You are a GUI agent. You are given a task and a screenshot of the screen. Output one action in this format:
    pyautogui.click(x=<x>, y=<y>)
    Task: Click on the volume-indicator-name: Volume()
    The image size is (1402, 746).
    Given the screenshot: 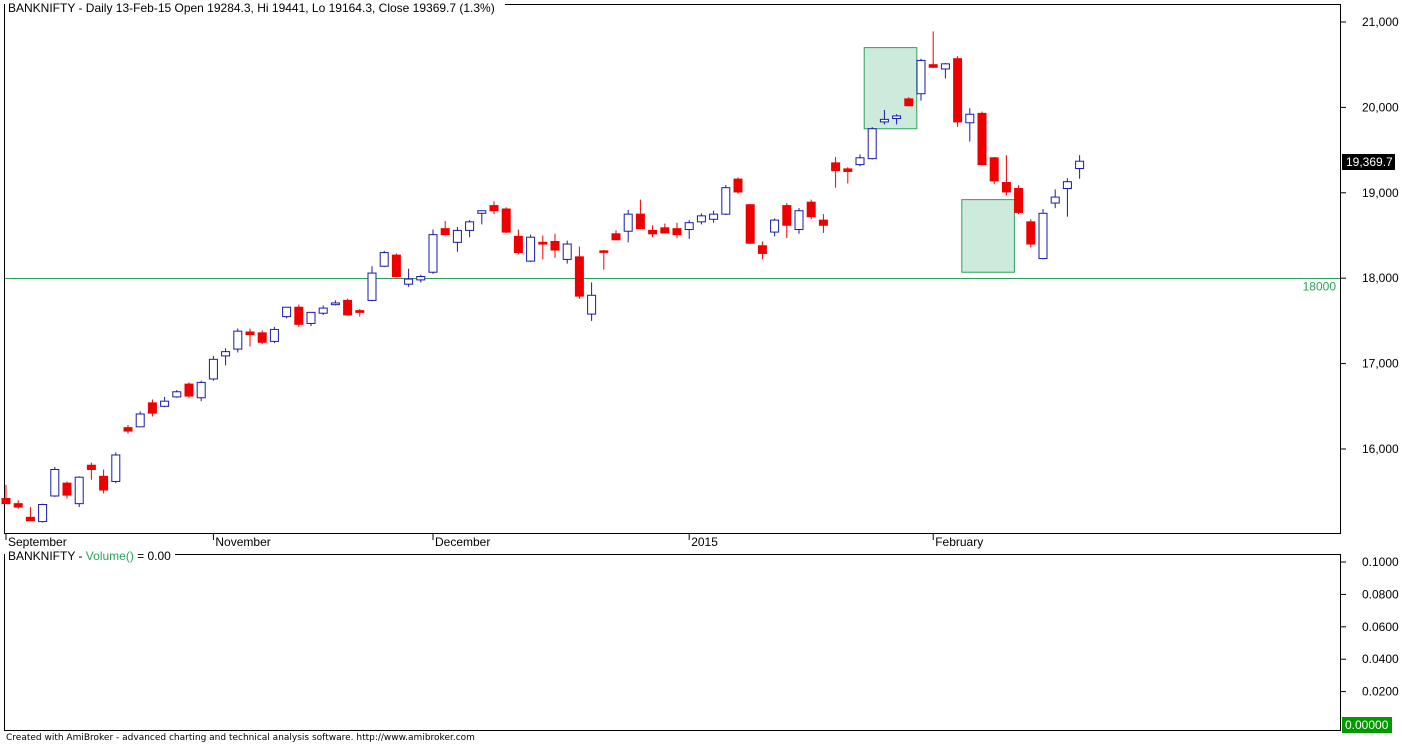 What is the action you would take?
    pyautogui.click(x=110, y=556)
    